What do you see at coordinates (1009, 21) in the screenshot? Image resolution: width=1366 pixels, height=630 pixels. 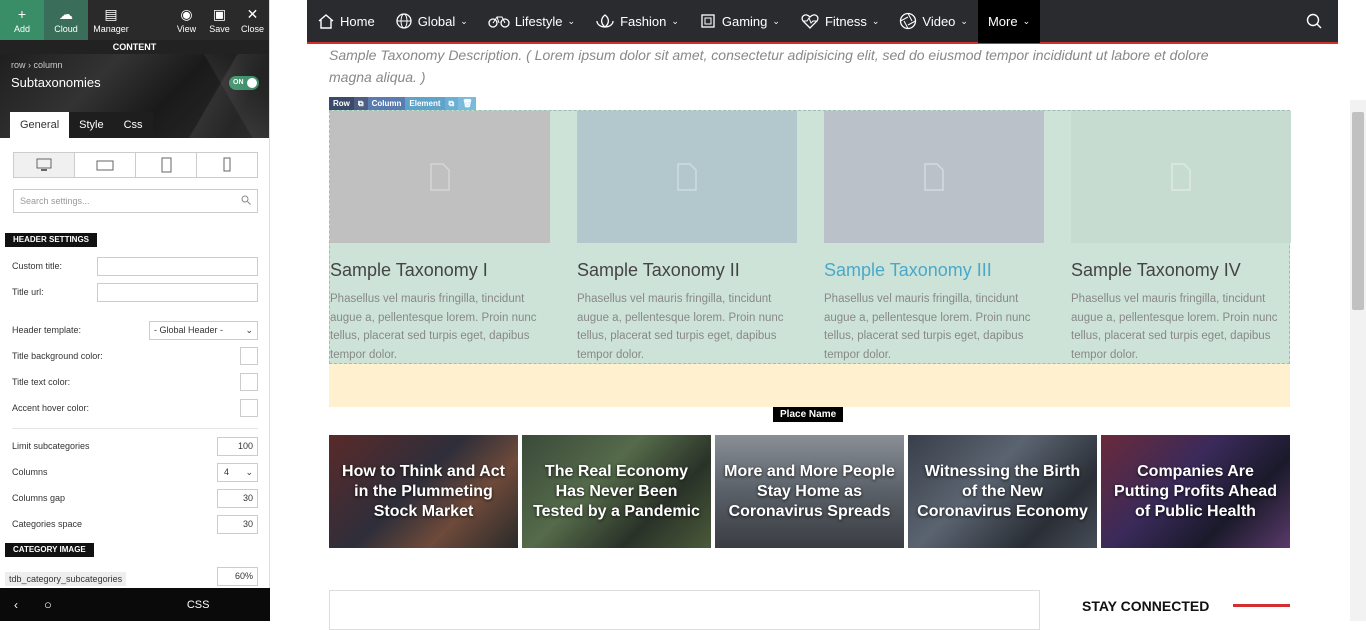 I see `nav-more: More ⌄` at bounding box center [1009, 21].